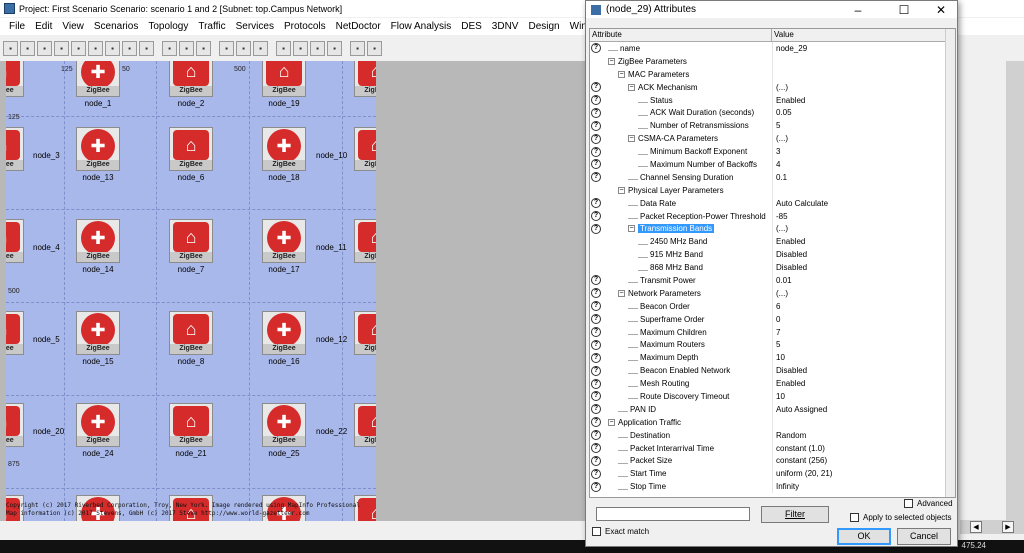  What do you see at coordinates (772, 177) in the screenshot?
I see `attribute-row: ? Channel Sensing Duration 0.1` at bounding box center [772, 177].